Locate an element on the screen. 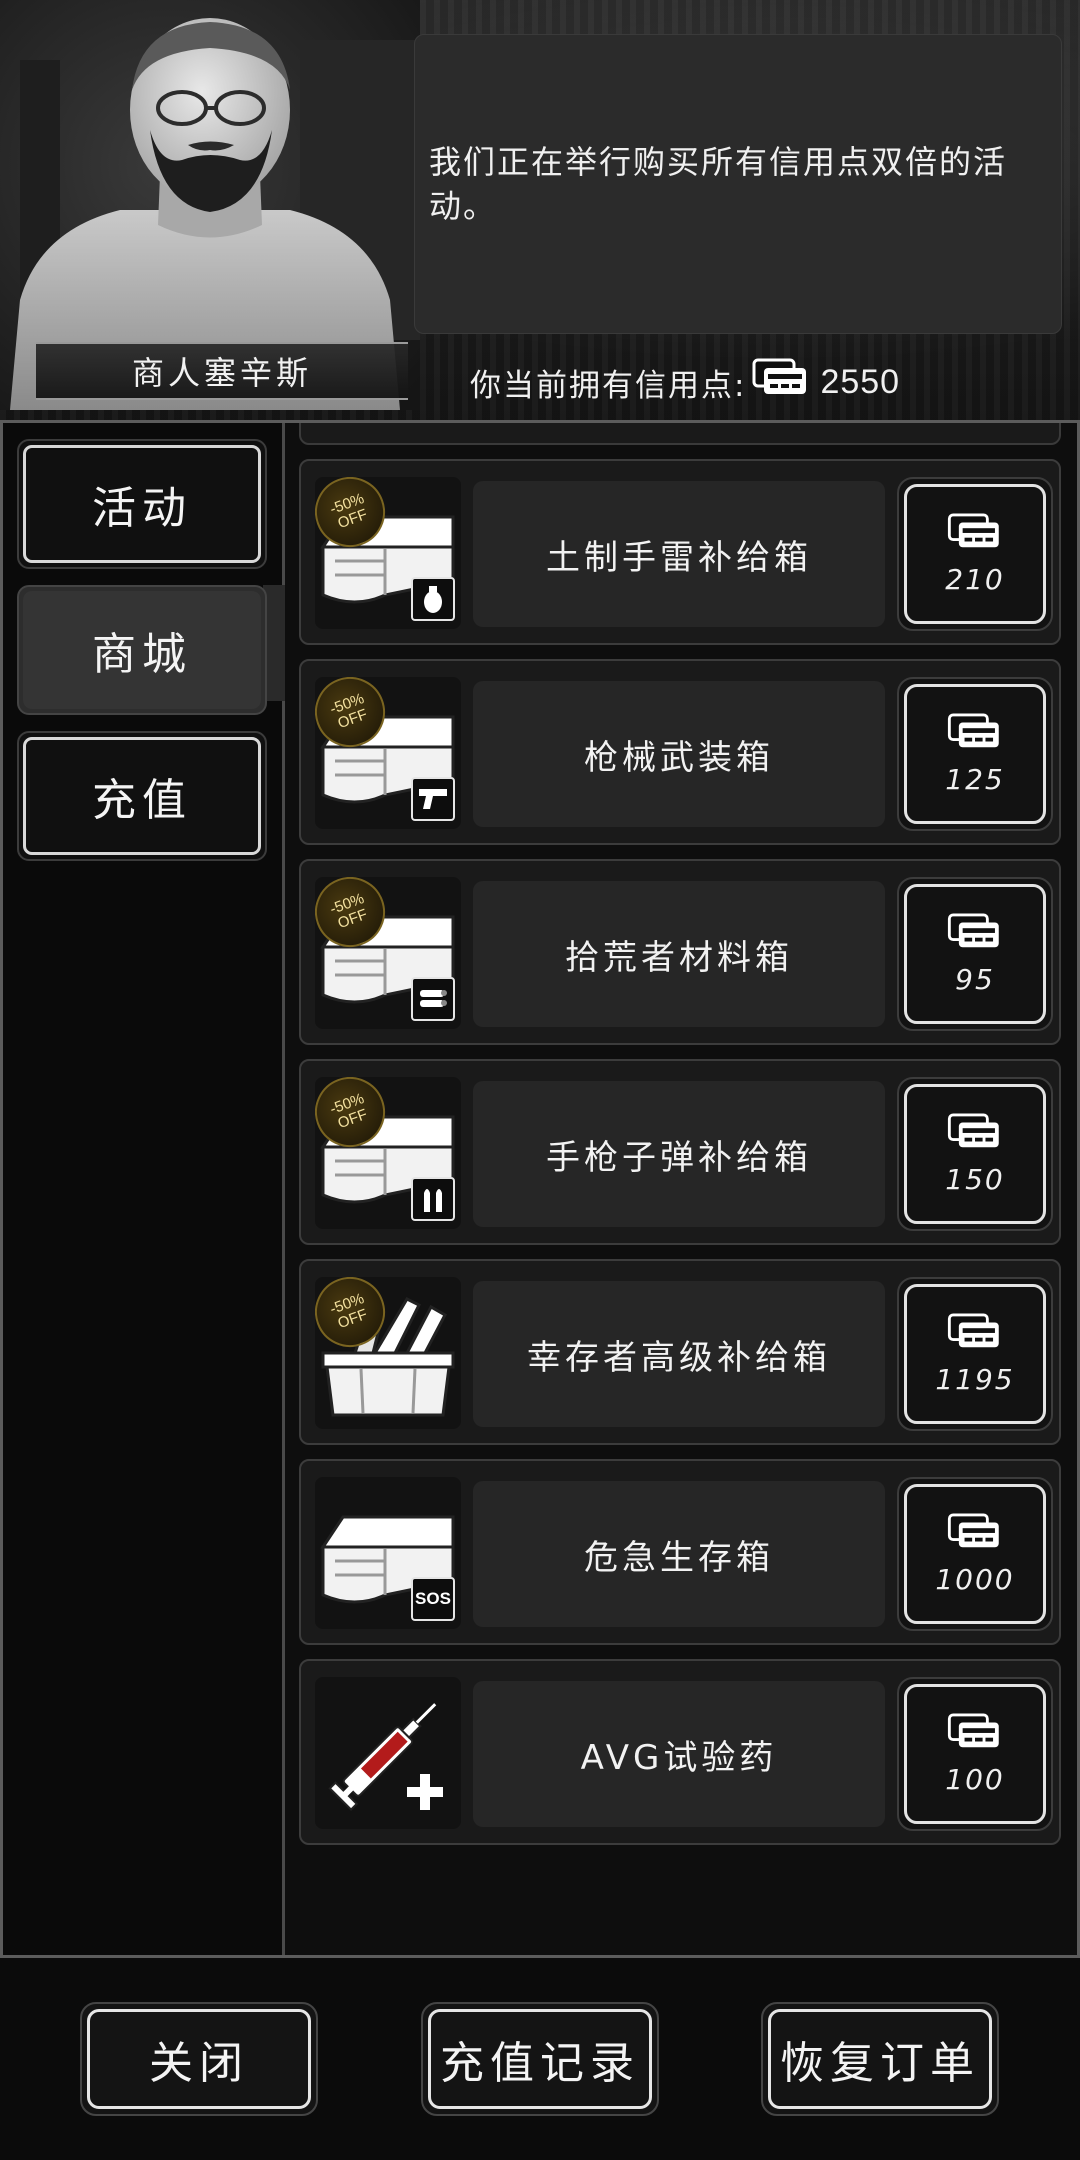 This screenshot has height=2160, width=1080. item-name: 拾荒者材料箱 is located at coordinates (679, 954).